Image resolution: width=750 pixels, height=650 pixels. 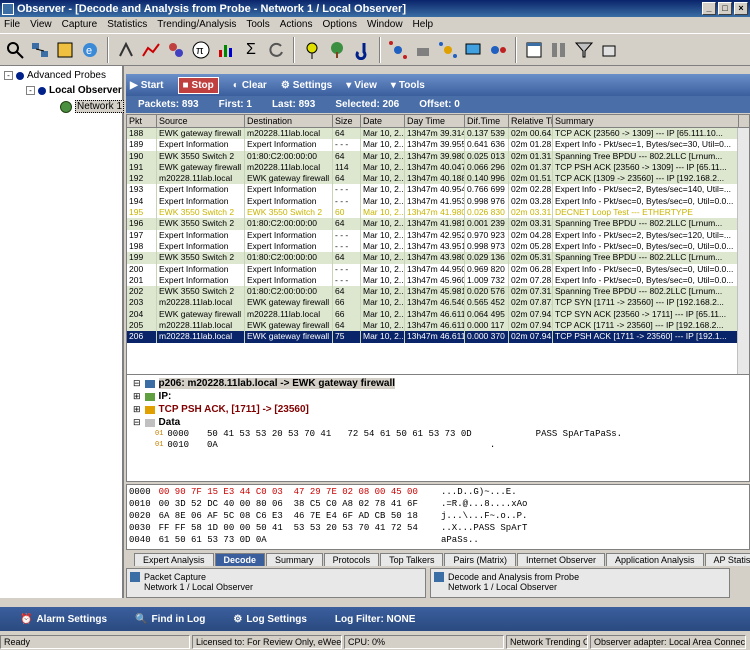 I want to click on close-button: ×, so click(x=741, y=8).